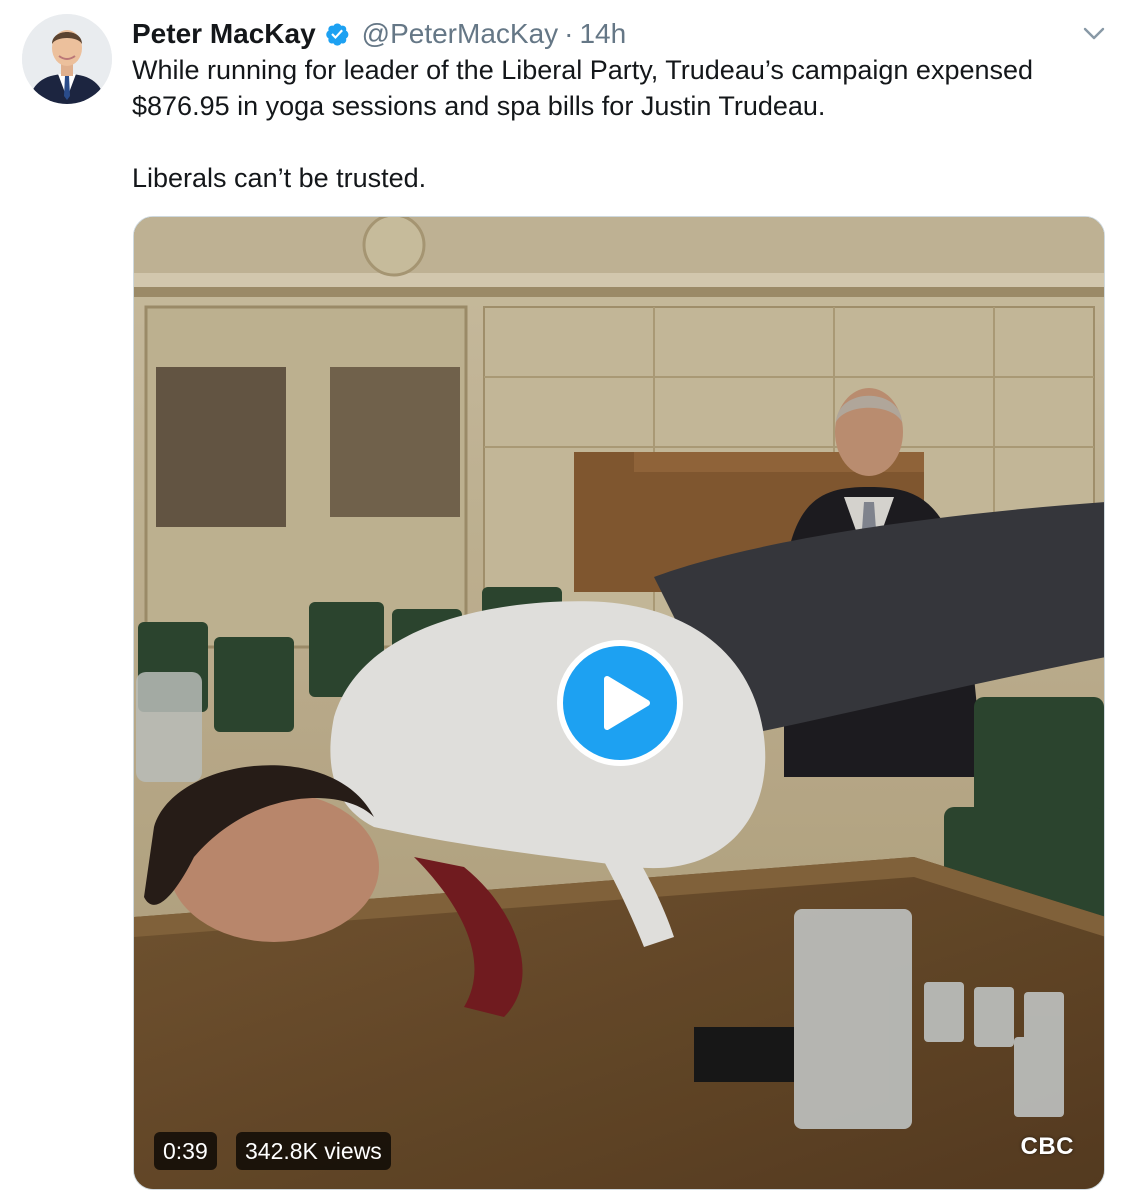 The width and height of the screenshot is (1123, 1200). I want to click on tweet-header: Peter MacKay @PeterMacKay · 14h, so click(379, 34).